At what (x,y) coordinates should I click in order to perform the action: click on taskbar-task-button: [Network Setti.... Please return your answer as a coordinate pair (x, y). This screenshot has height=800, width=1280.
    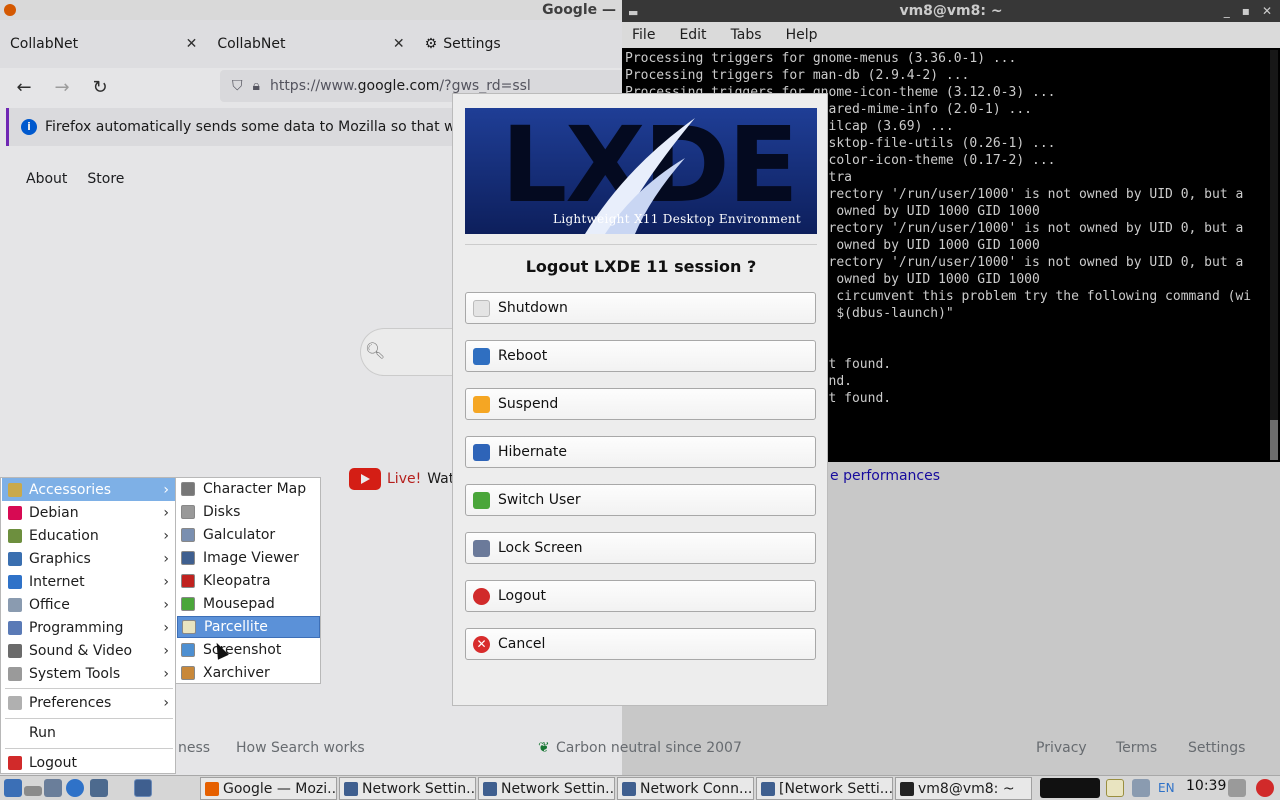
    Looking at the image, I should click on (824, 788).